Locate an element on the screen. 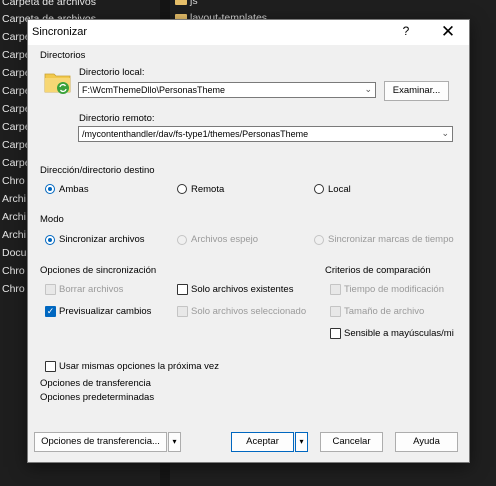 The height and width of the screenshot is (486, 496). direction-both-label: Ambas is located at coordinates (74, 189).